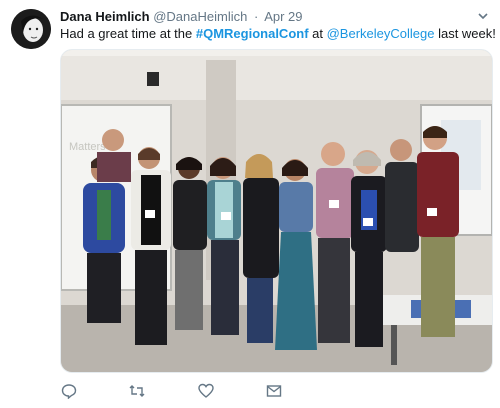 This screenshot has height=408, width=500. I want to click on tweet-text-part: last week!, so click(465, 33).